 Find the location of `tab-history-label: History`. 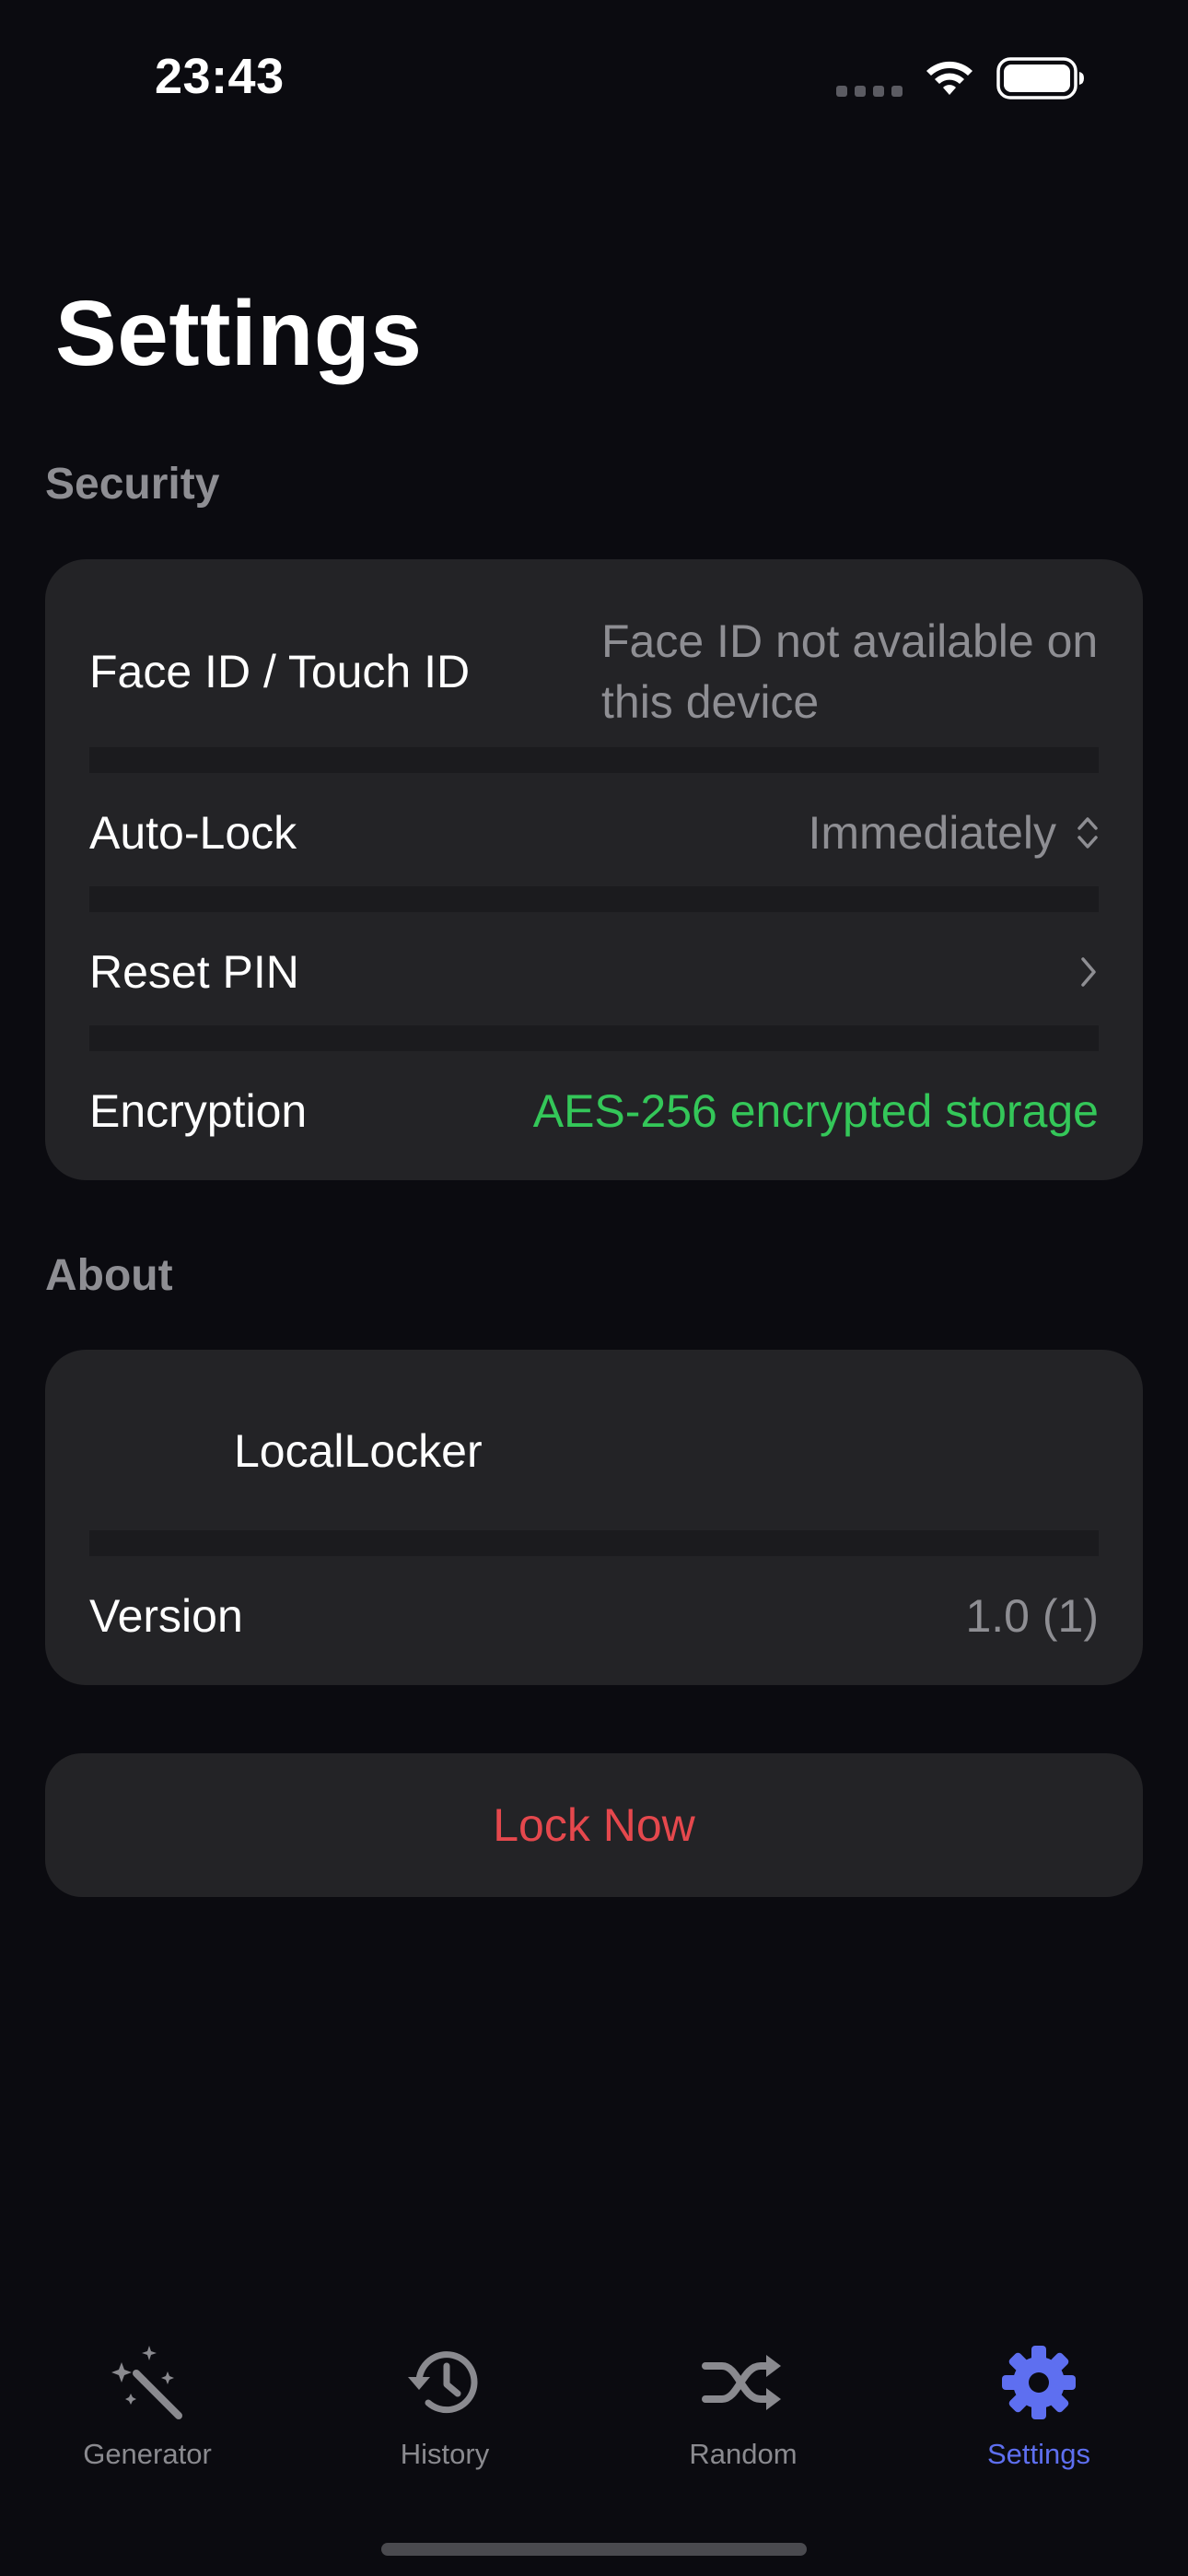

tab-history-label: History is located at coordinates (445, 2454).